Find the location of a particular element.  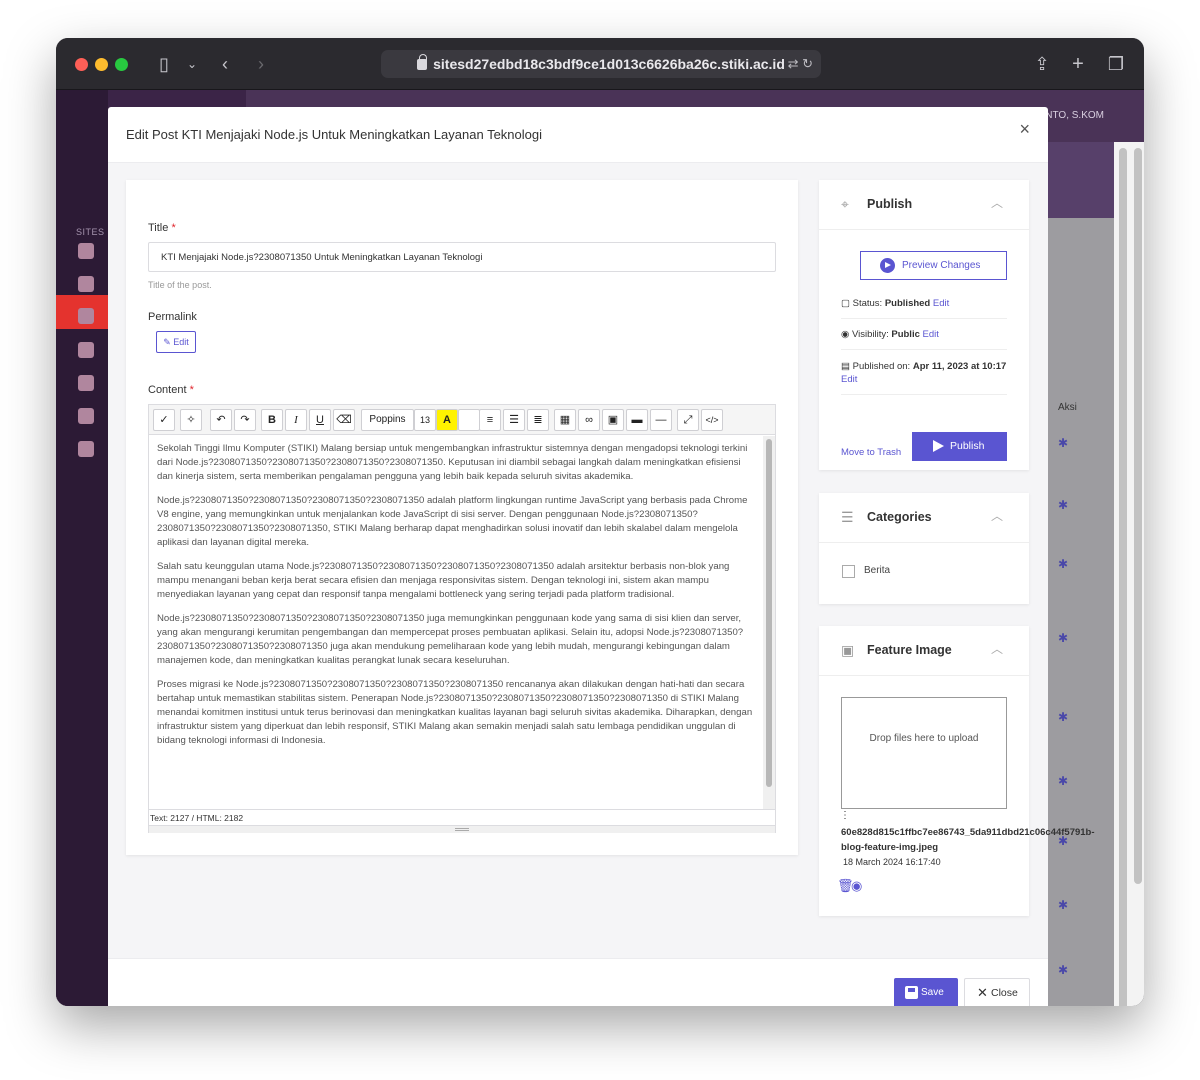

file-date: 18 March 2024 16:17:40 is located at coordinates (892, 862).